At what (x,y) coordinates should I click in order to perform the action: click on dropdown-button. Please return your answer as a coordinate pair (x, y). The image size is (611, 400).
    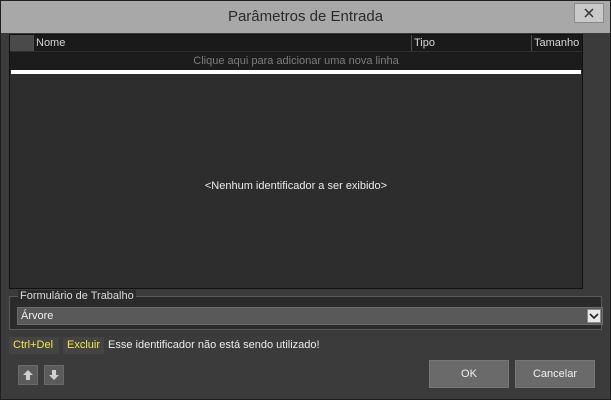
    Looking at the image, I should click on (594, 316).